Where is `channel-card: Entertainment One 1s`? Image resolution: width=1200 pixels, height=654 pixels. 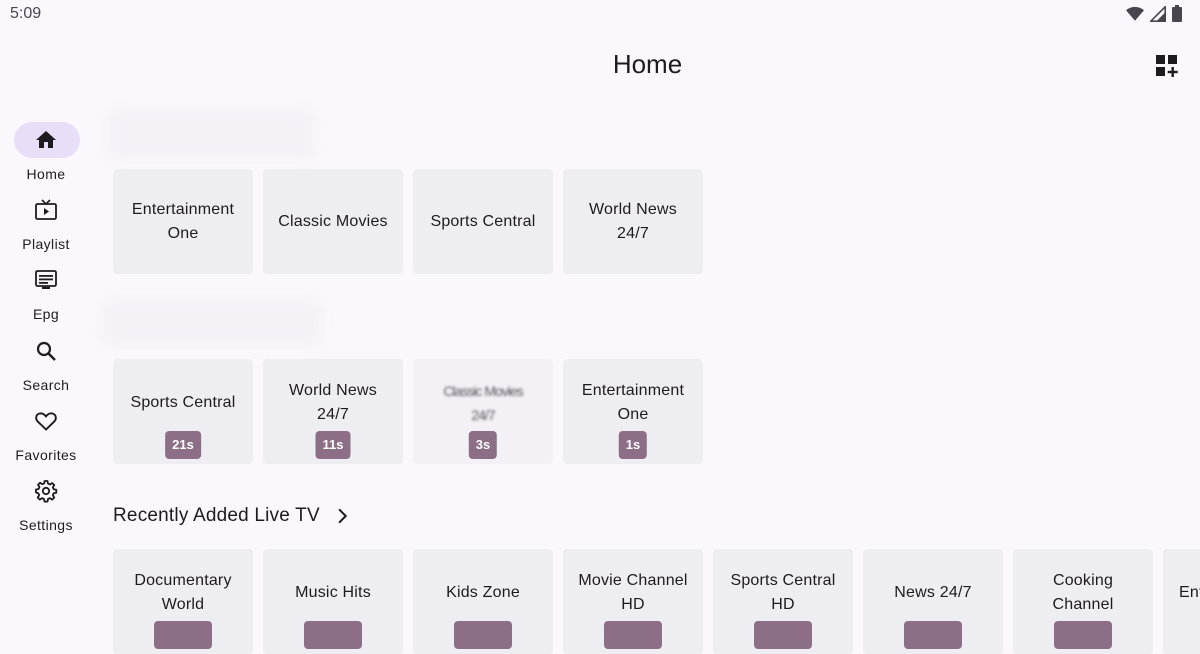
channel-card: Entertainment One 1s is located at coordinates (633, 411).